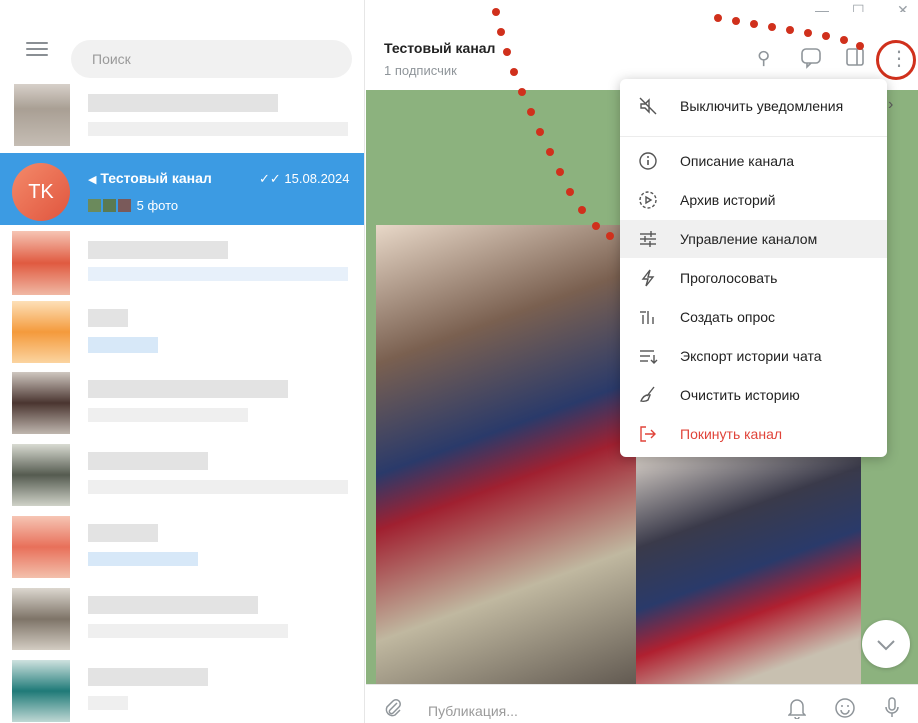 The width and height of the screenshot is (918, 723). What do you see at coordinates (648, 395) in the screenshot?
I see `clear-icon` at bounding box center [648, 395].